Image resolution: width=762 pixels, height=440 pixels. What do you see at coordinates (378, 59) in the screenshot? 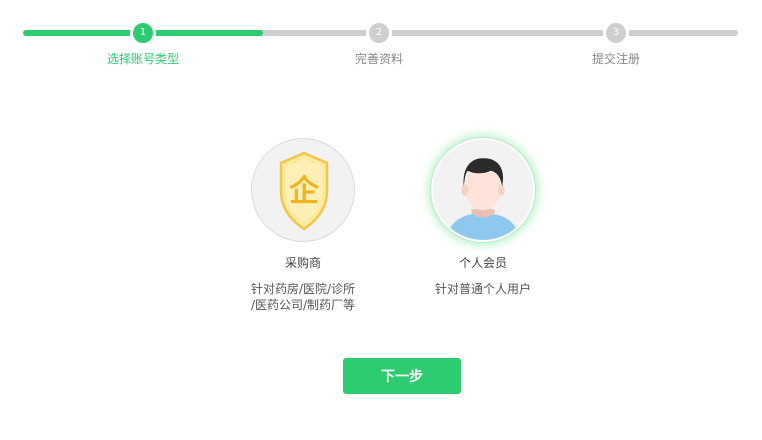
I see `step-2-label: 完善资料` at bounding box center [378, 59].